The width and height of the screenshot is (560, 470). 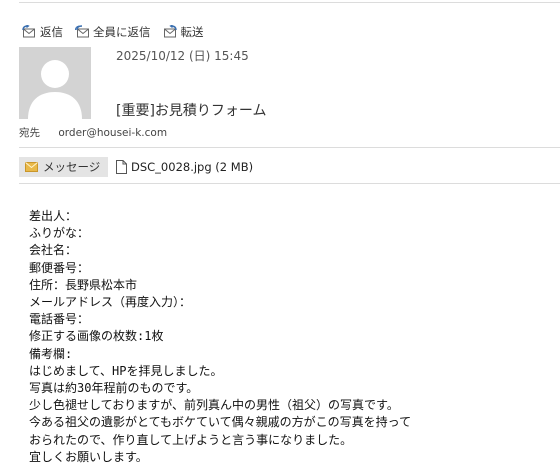 What do you see at coordinates (114, 388) in the screenshot?
I see `body-line: 写真は約30年程前のものです。` at bounding box center [114, 388].